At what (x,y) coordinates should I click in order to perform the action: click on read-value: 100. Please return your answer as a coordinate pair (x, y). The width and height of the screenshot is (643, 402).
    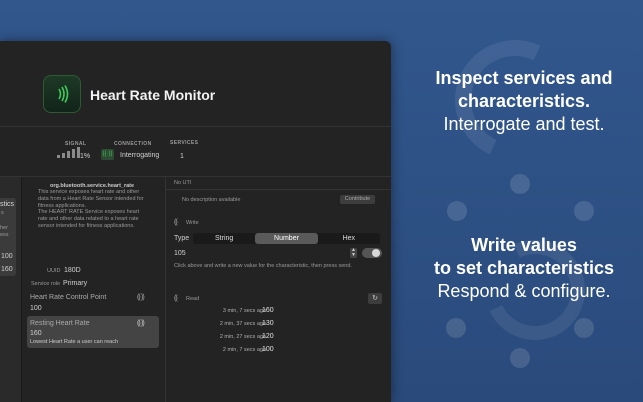
    Looking at the image, I should click on (268, 349).